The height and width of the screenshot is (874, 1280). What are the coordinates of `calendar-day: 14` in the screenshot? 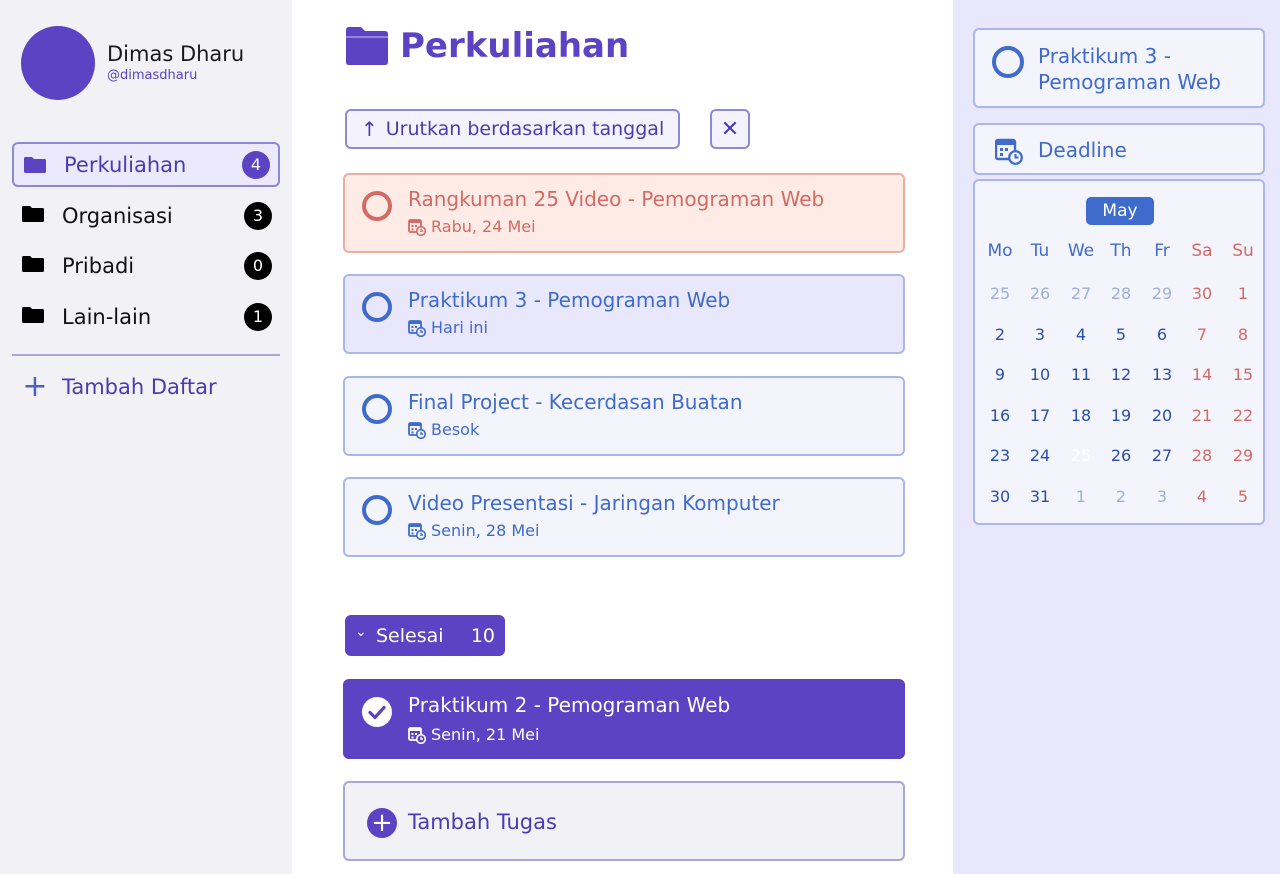 It's located at (1202, 375).